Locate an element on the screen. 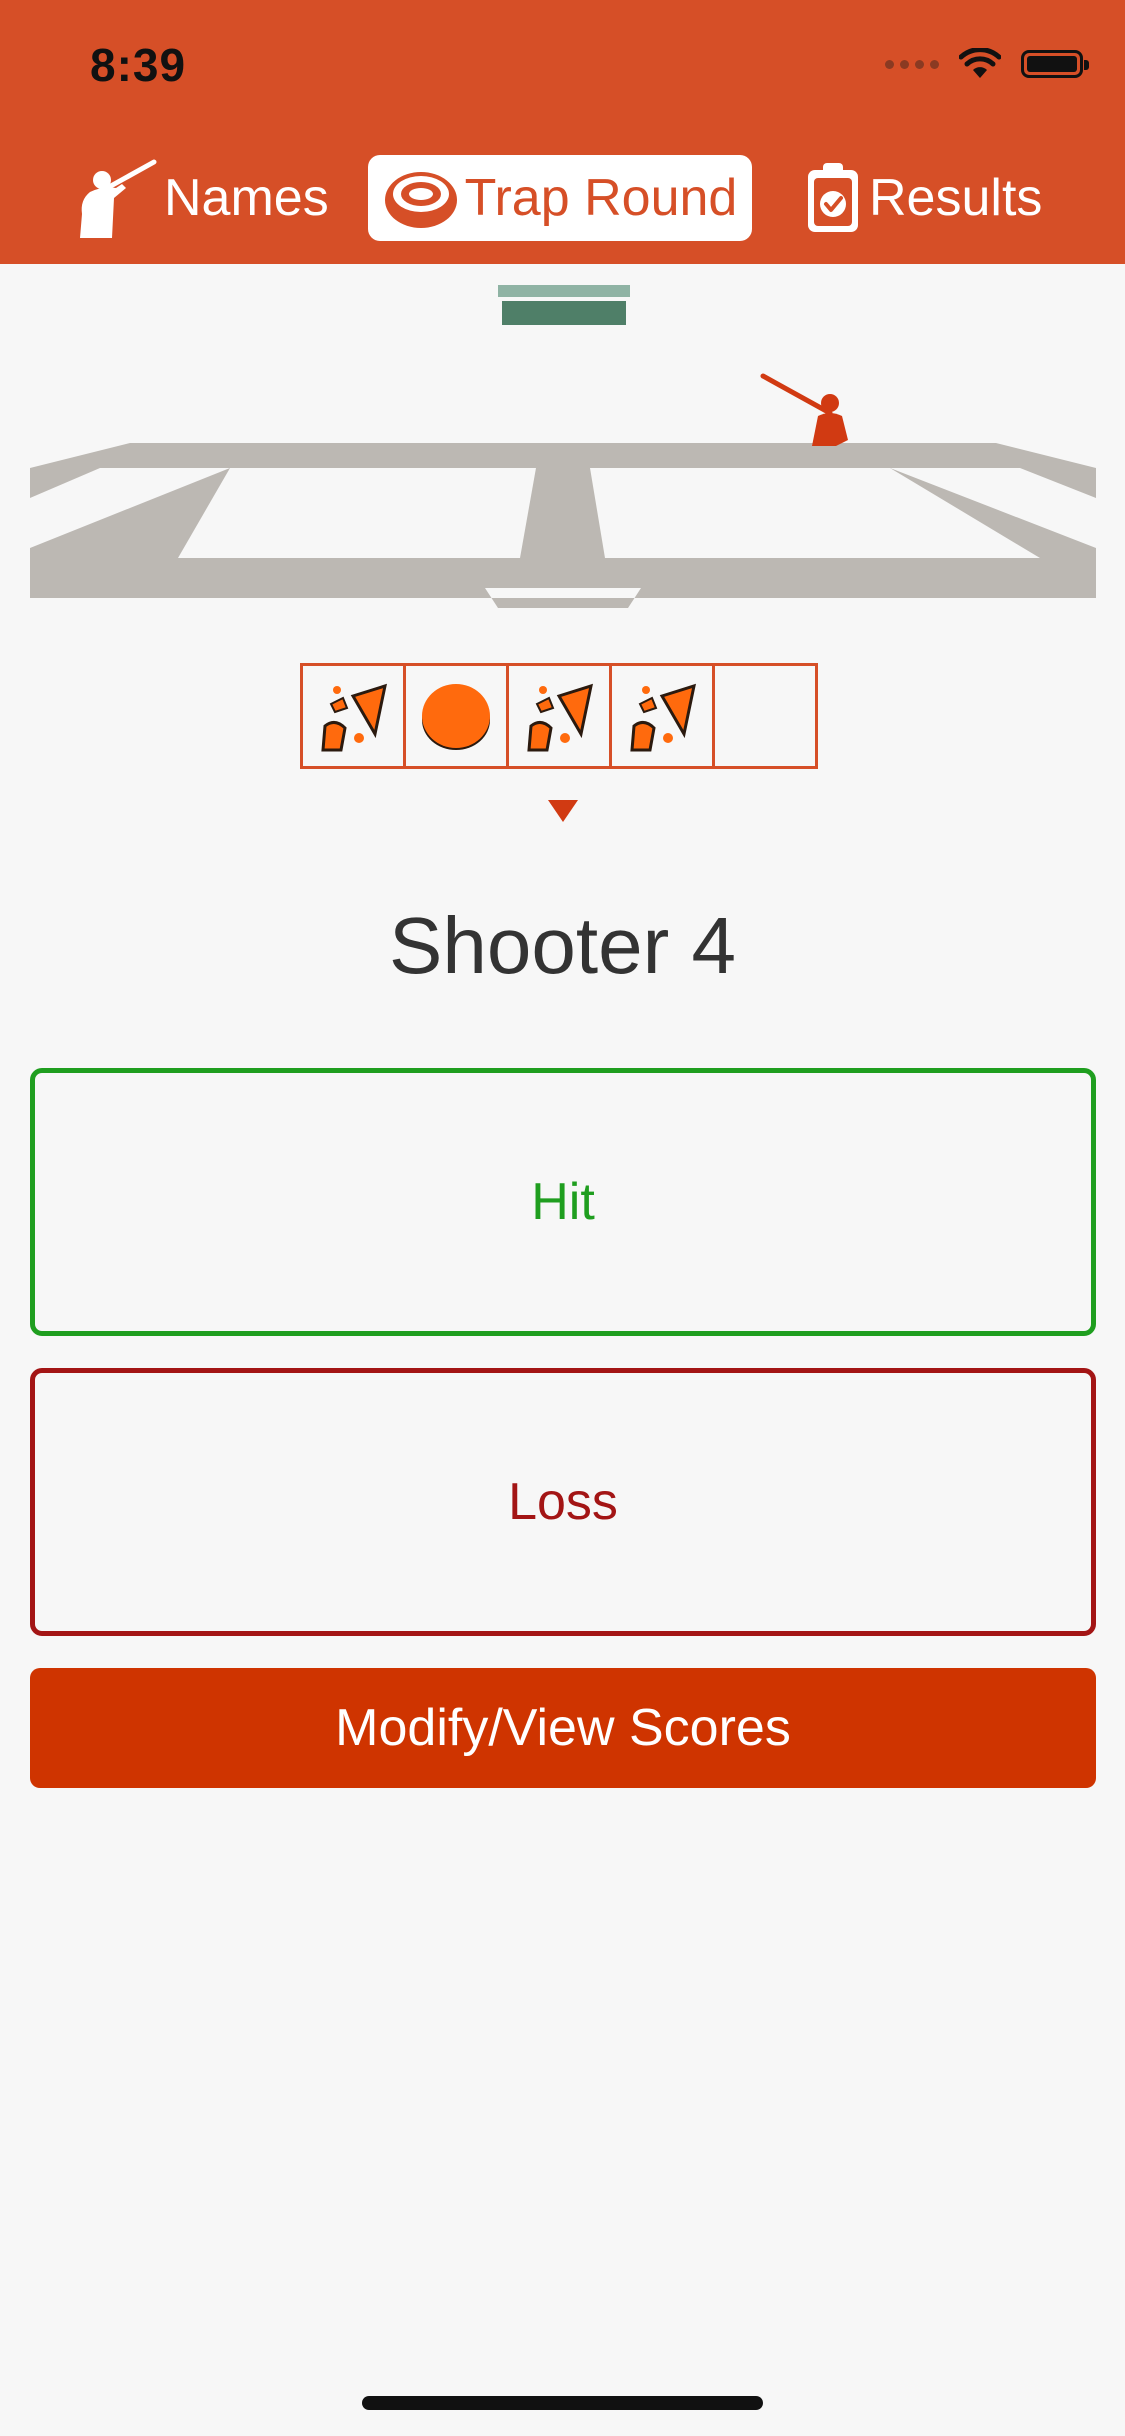  loss-button: Loss is located at coordinates (563, 1502).